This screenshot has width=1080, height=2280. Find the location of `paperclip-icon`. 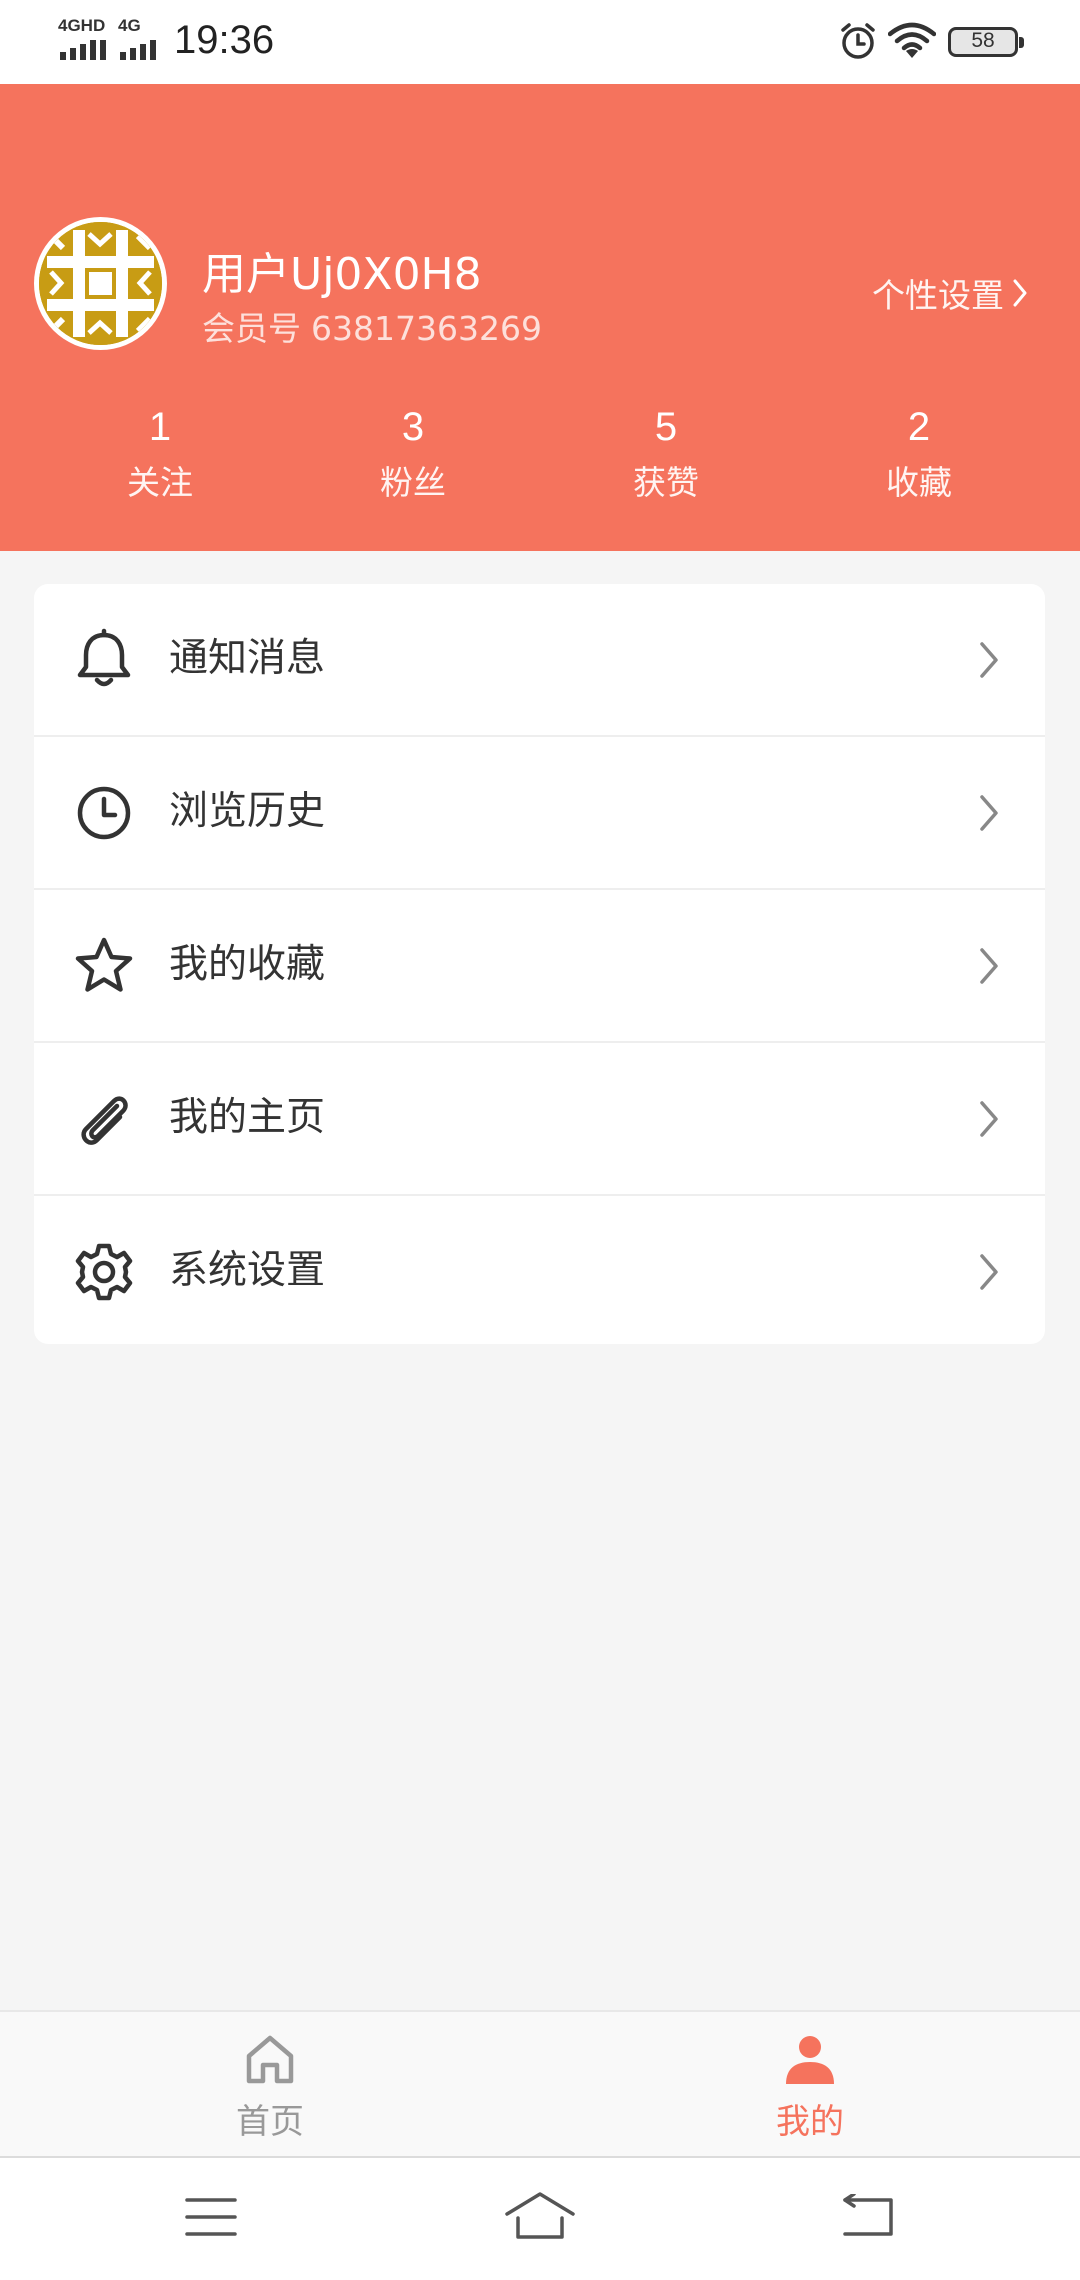

paperclip-icon is located at coordinates (104, 1120).